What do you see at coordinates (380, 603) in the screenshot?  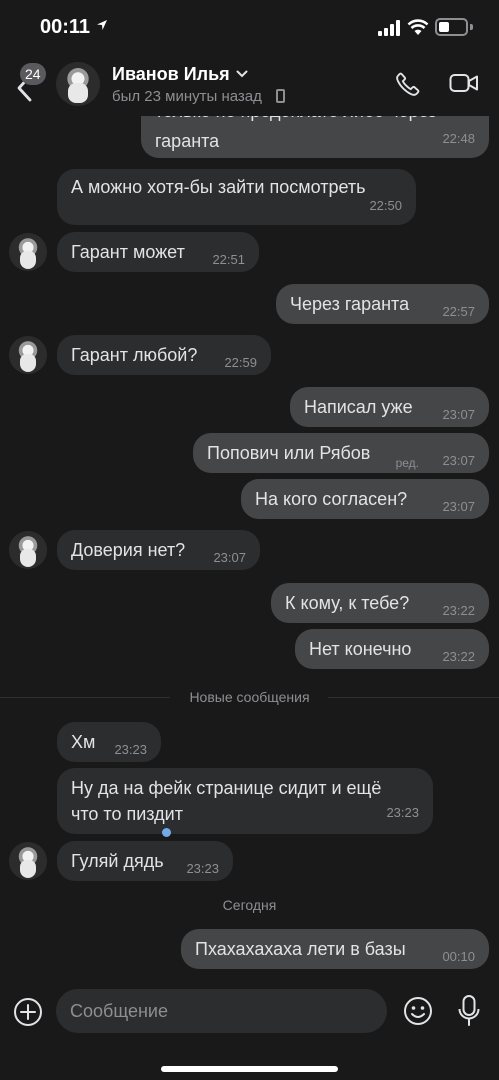 I see `message-outgoing: К кому, к тебе? 23:22` at bounding box center [380, 603].